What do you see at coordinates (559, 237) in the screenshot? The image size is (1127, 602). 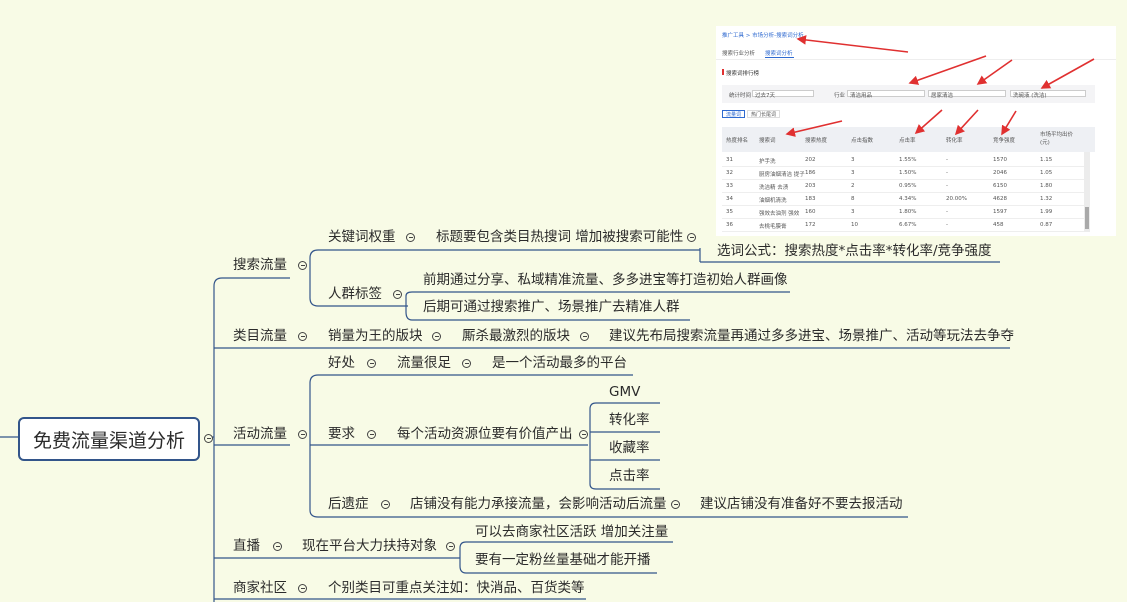 I see `node-keyword-detail: 标题要包含类目热搜词 增加被搜索可能性` at bounding box center [559, 237].